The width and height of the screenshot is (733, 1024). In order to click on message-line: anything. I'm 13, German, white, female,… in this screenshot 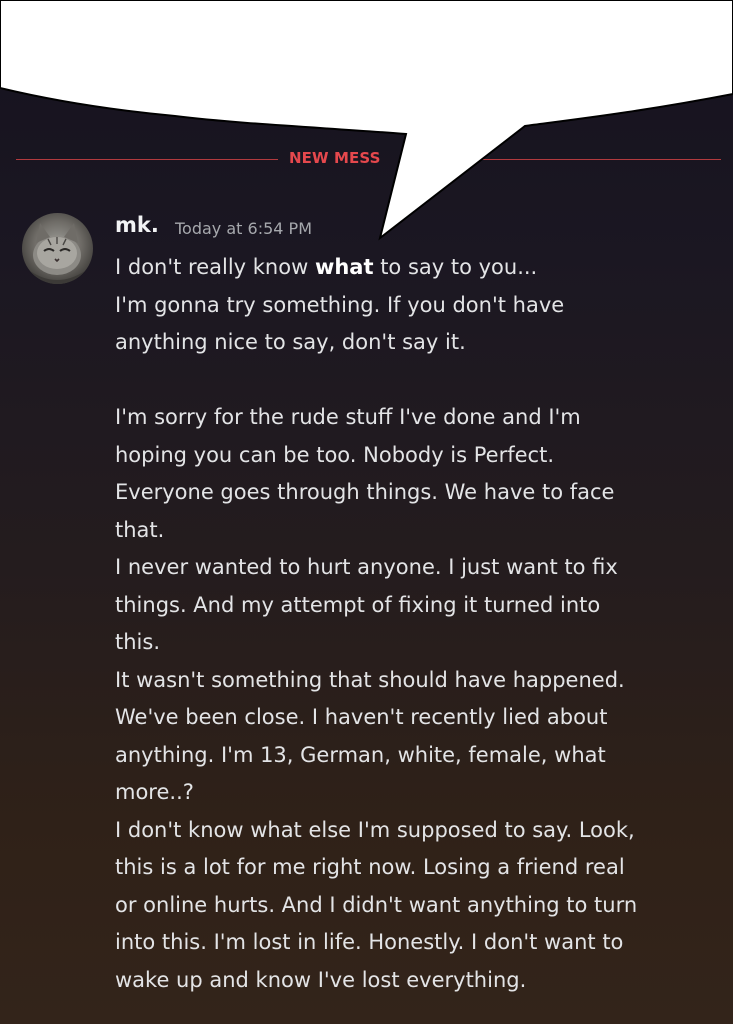, I will do `click(360, 754)`.